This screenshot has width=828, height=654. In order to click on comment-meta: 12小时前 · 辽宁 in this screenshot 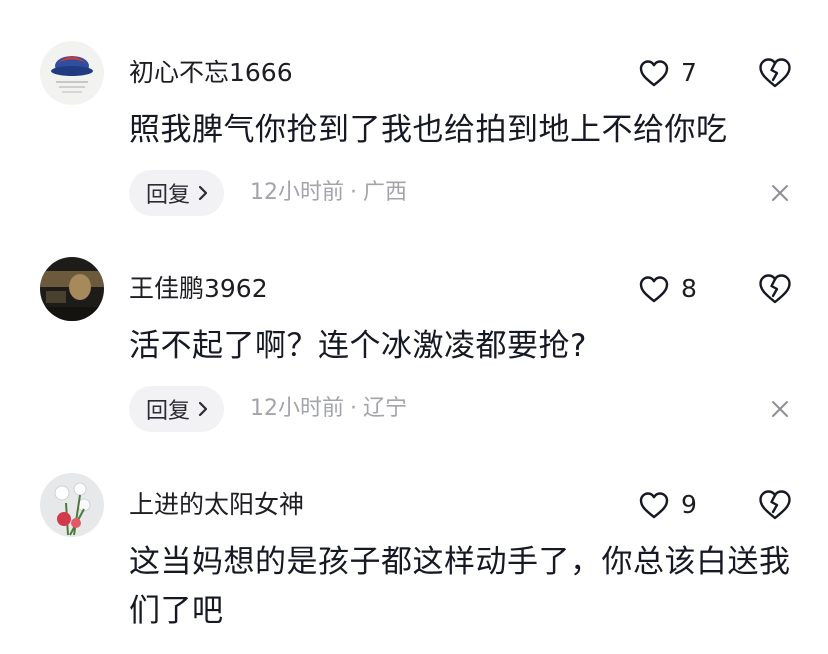, I will do `click(328, 409)`.